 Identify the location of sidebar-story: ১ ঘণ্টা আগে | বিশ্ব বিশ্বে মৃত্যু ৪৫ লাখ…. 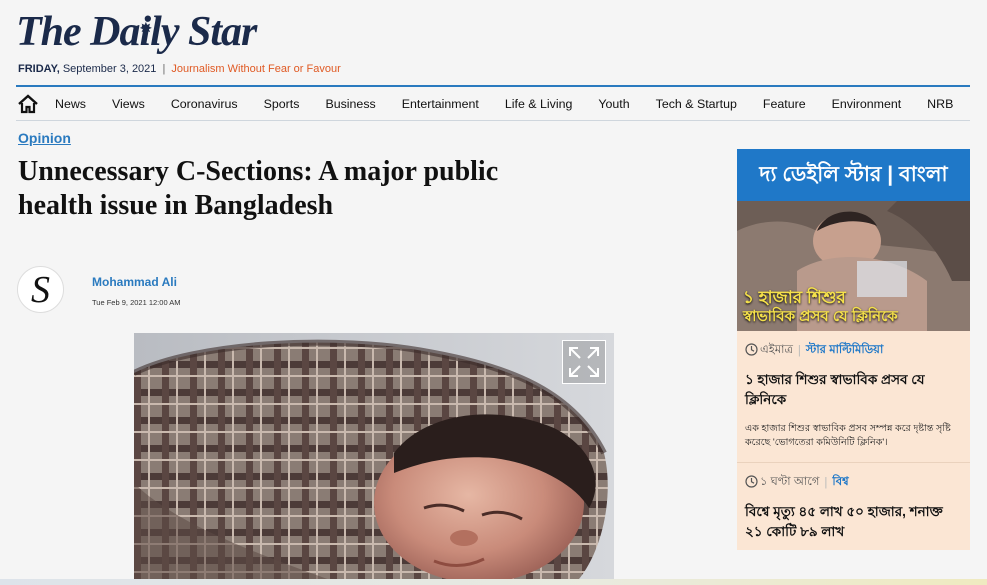
(853, 508).